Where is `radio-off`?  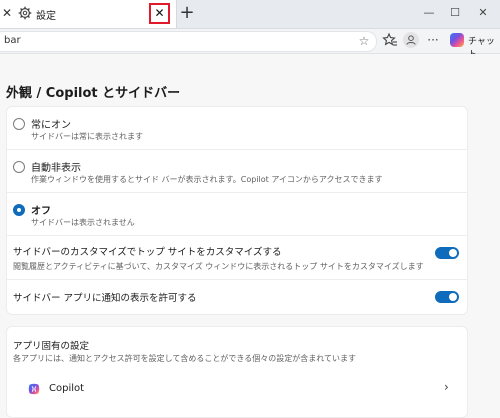 radio-off is located at coordinates (19, 210).